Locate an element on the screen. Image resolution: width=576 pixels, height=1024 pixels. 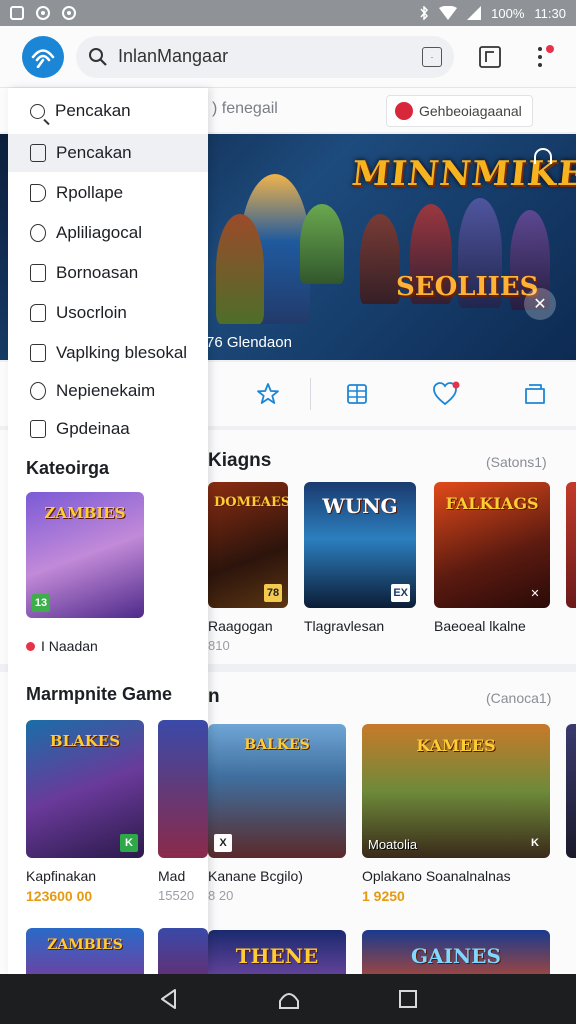
game-meta: 8 20 is located at coordinates (221, 895).